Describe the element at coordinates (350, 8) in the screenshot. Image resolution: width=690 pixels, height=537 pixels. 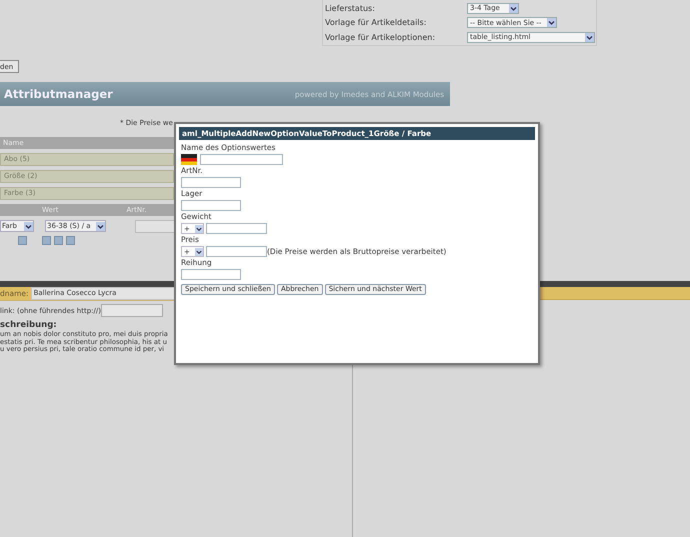
I see `setting-label: Lieferstatus:` at that location.